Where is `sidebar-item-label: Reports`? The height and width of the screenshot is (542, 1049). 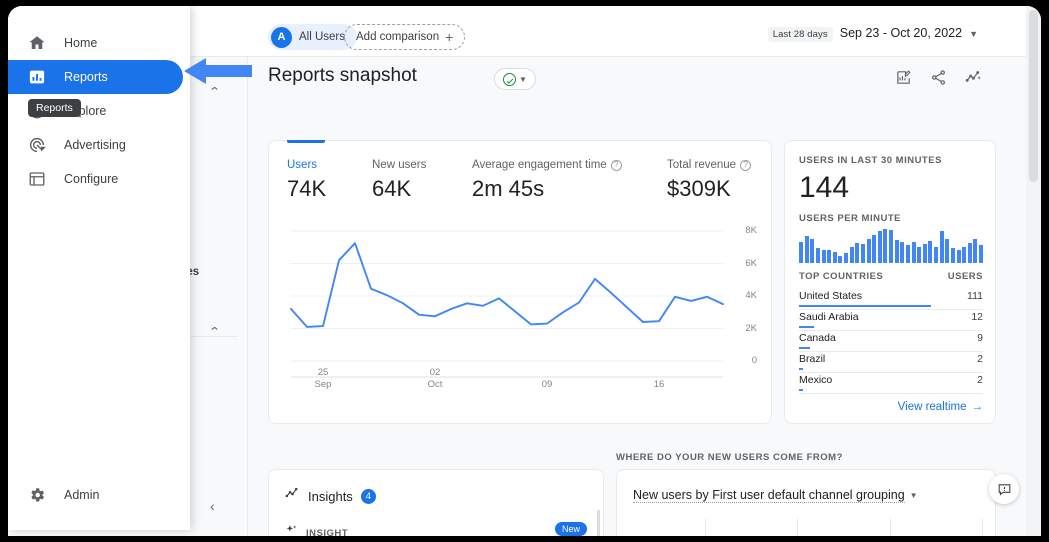
sidebar-item-label: Reports is located at coordinates (86, 77).